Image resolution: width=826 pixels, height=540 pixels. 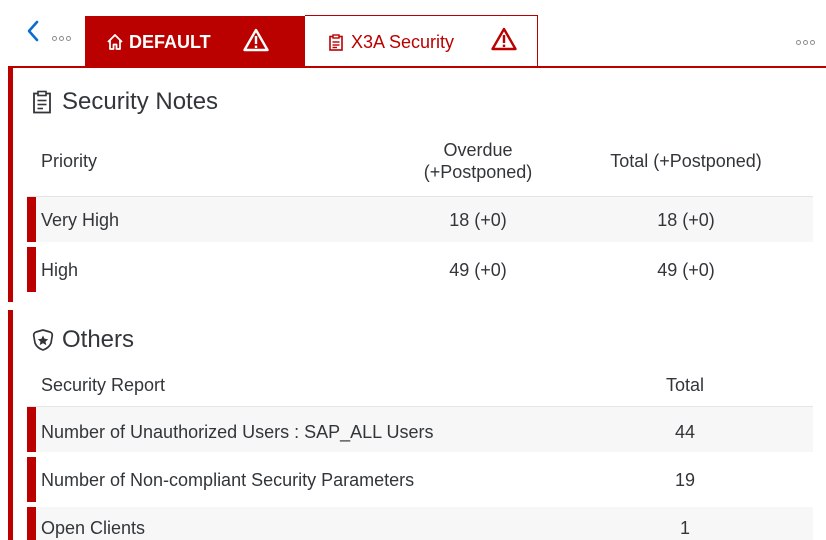 I want to click on home-icon, so click(x=115, y=44).